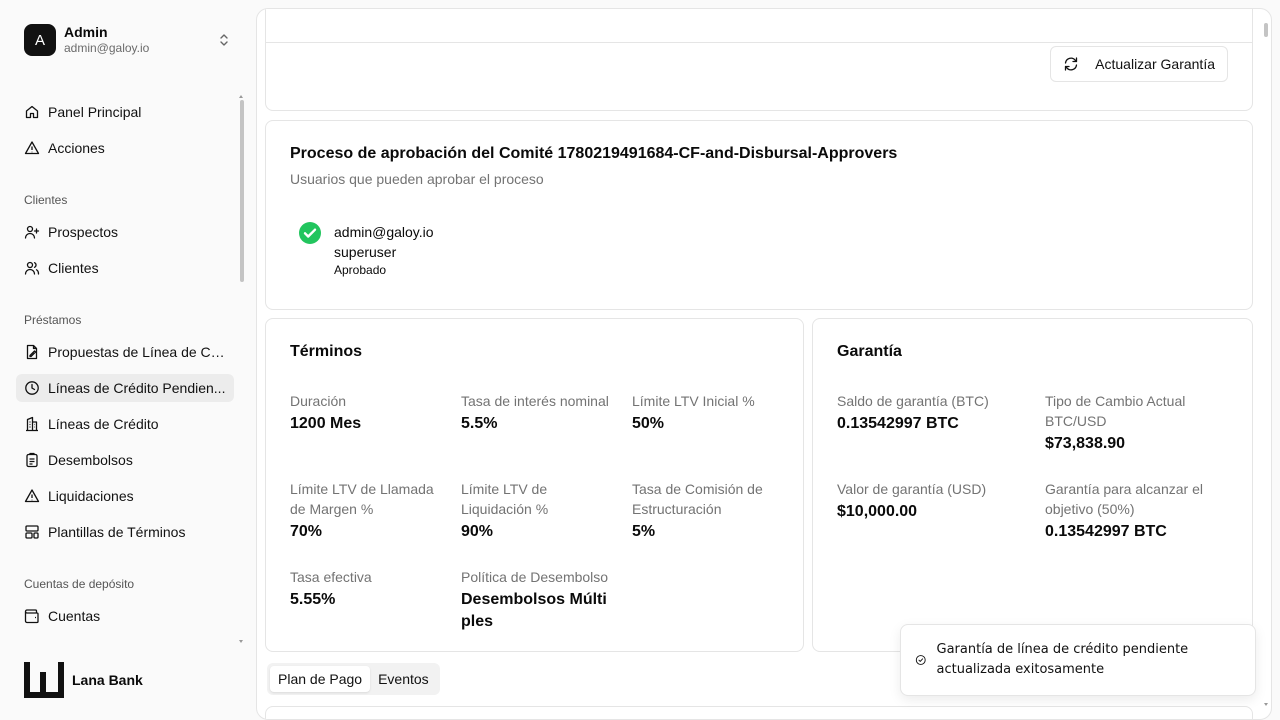 This screenshot has width=1280, height=720. I want to click on group-label-prestamos: Préstamos, so click(53, 320).